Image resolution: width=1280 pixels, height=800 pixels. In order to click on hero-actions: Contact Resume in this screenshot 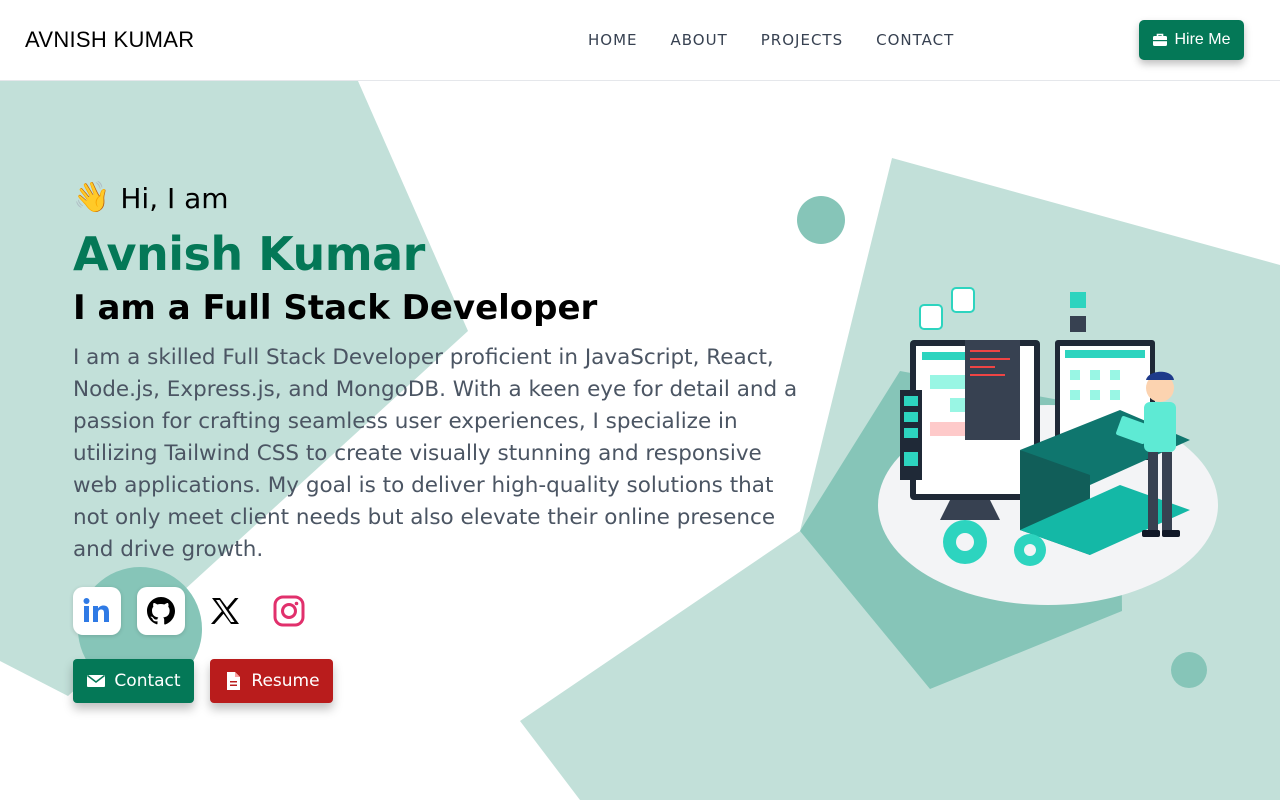, I will do `click(203, 681)`.